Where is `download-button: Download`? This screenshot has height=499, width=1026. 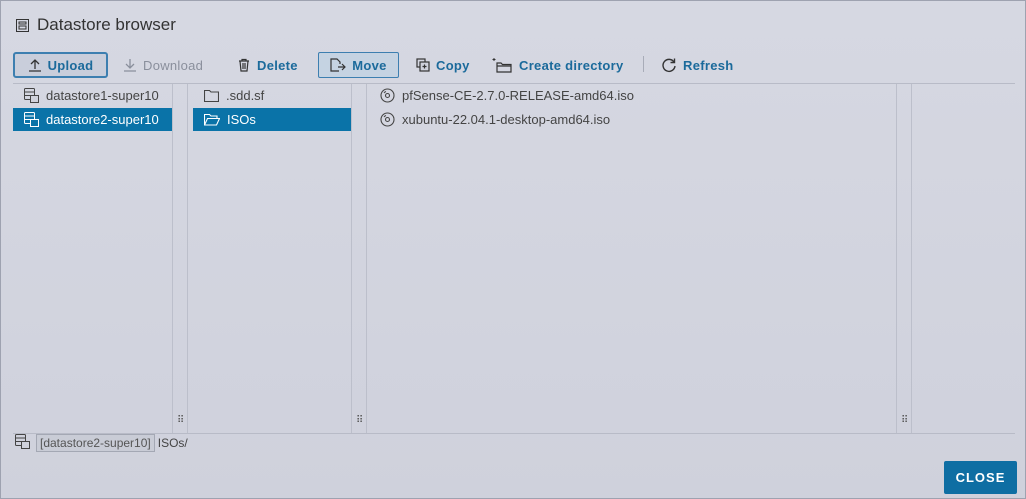
download-button: Download is located at coordinates (163, 65).